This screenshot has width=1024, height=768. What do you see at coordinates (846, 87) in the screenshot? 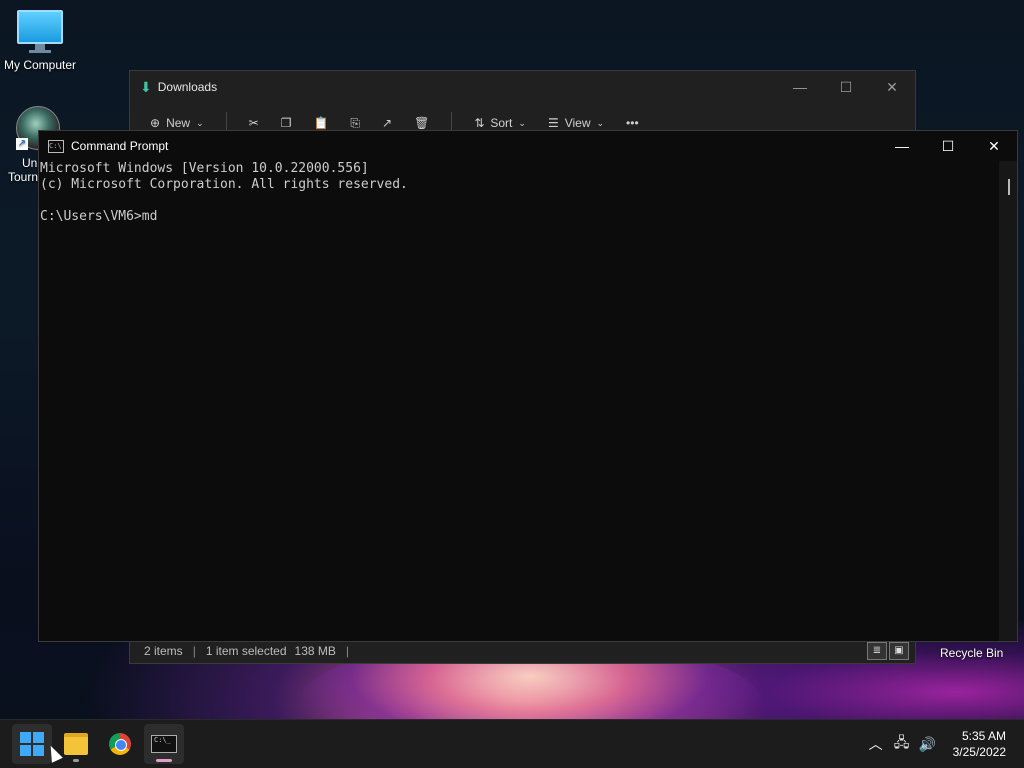
I see `explorer-maximize-button: ☐` at bounding box center [846, 87].